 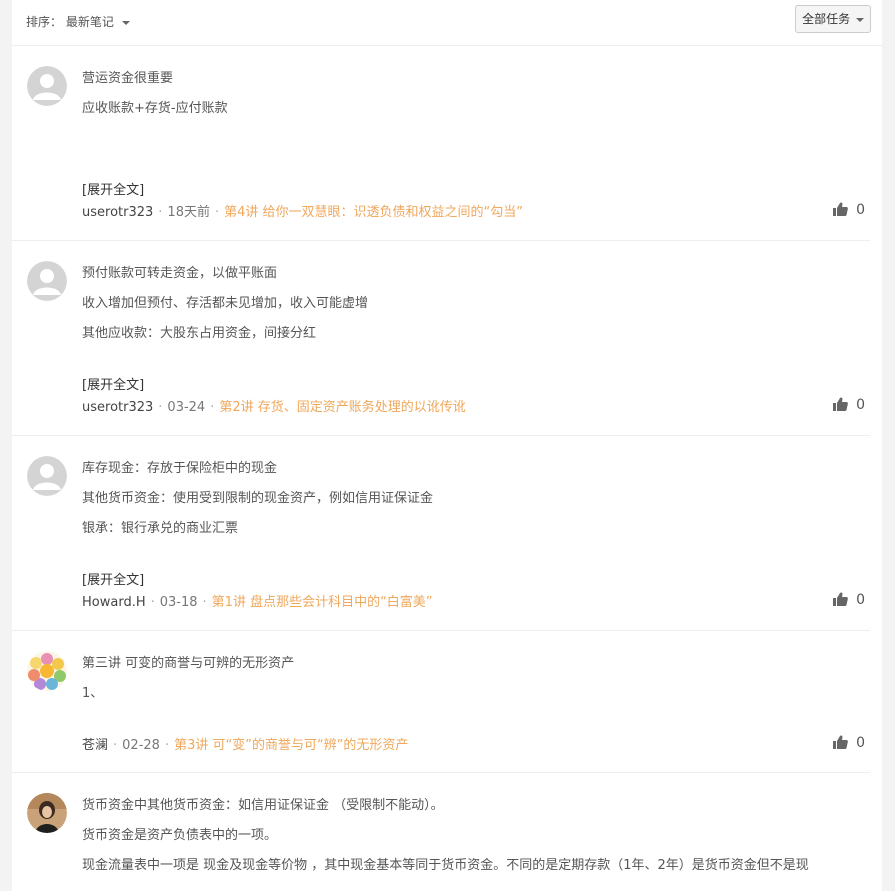 What do you see at coordinates (180, 468) in the screenshot?
I see `note-line: 库存现金：存放于保险柜中的现金` at bounding box center [180, 468].